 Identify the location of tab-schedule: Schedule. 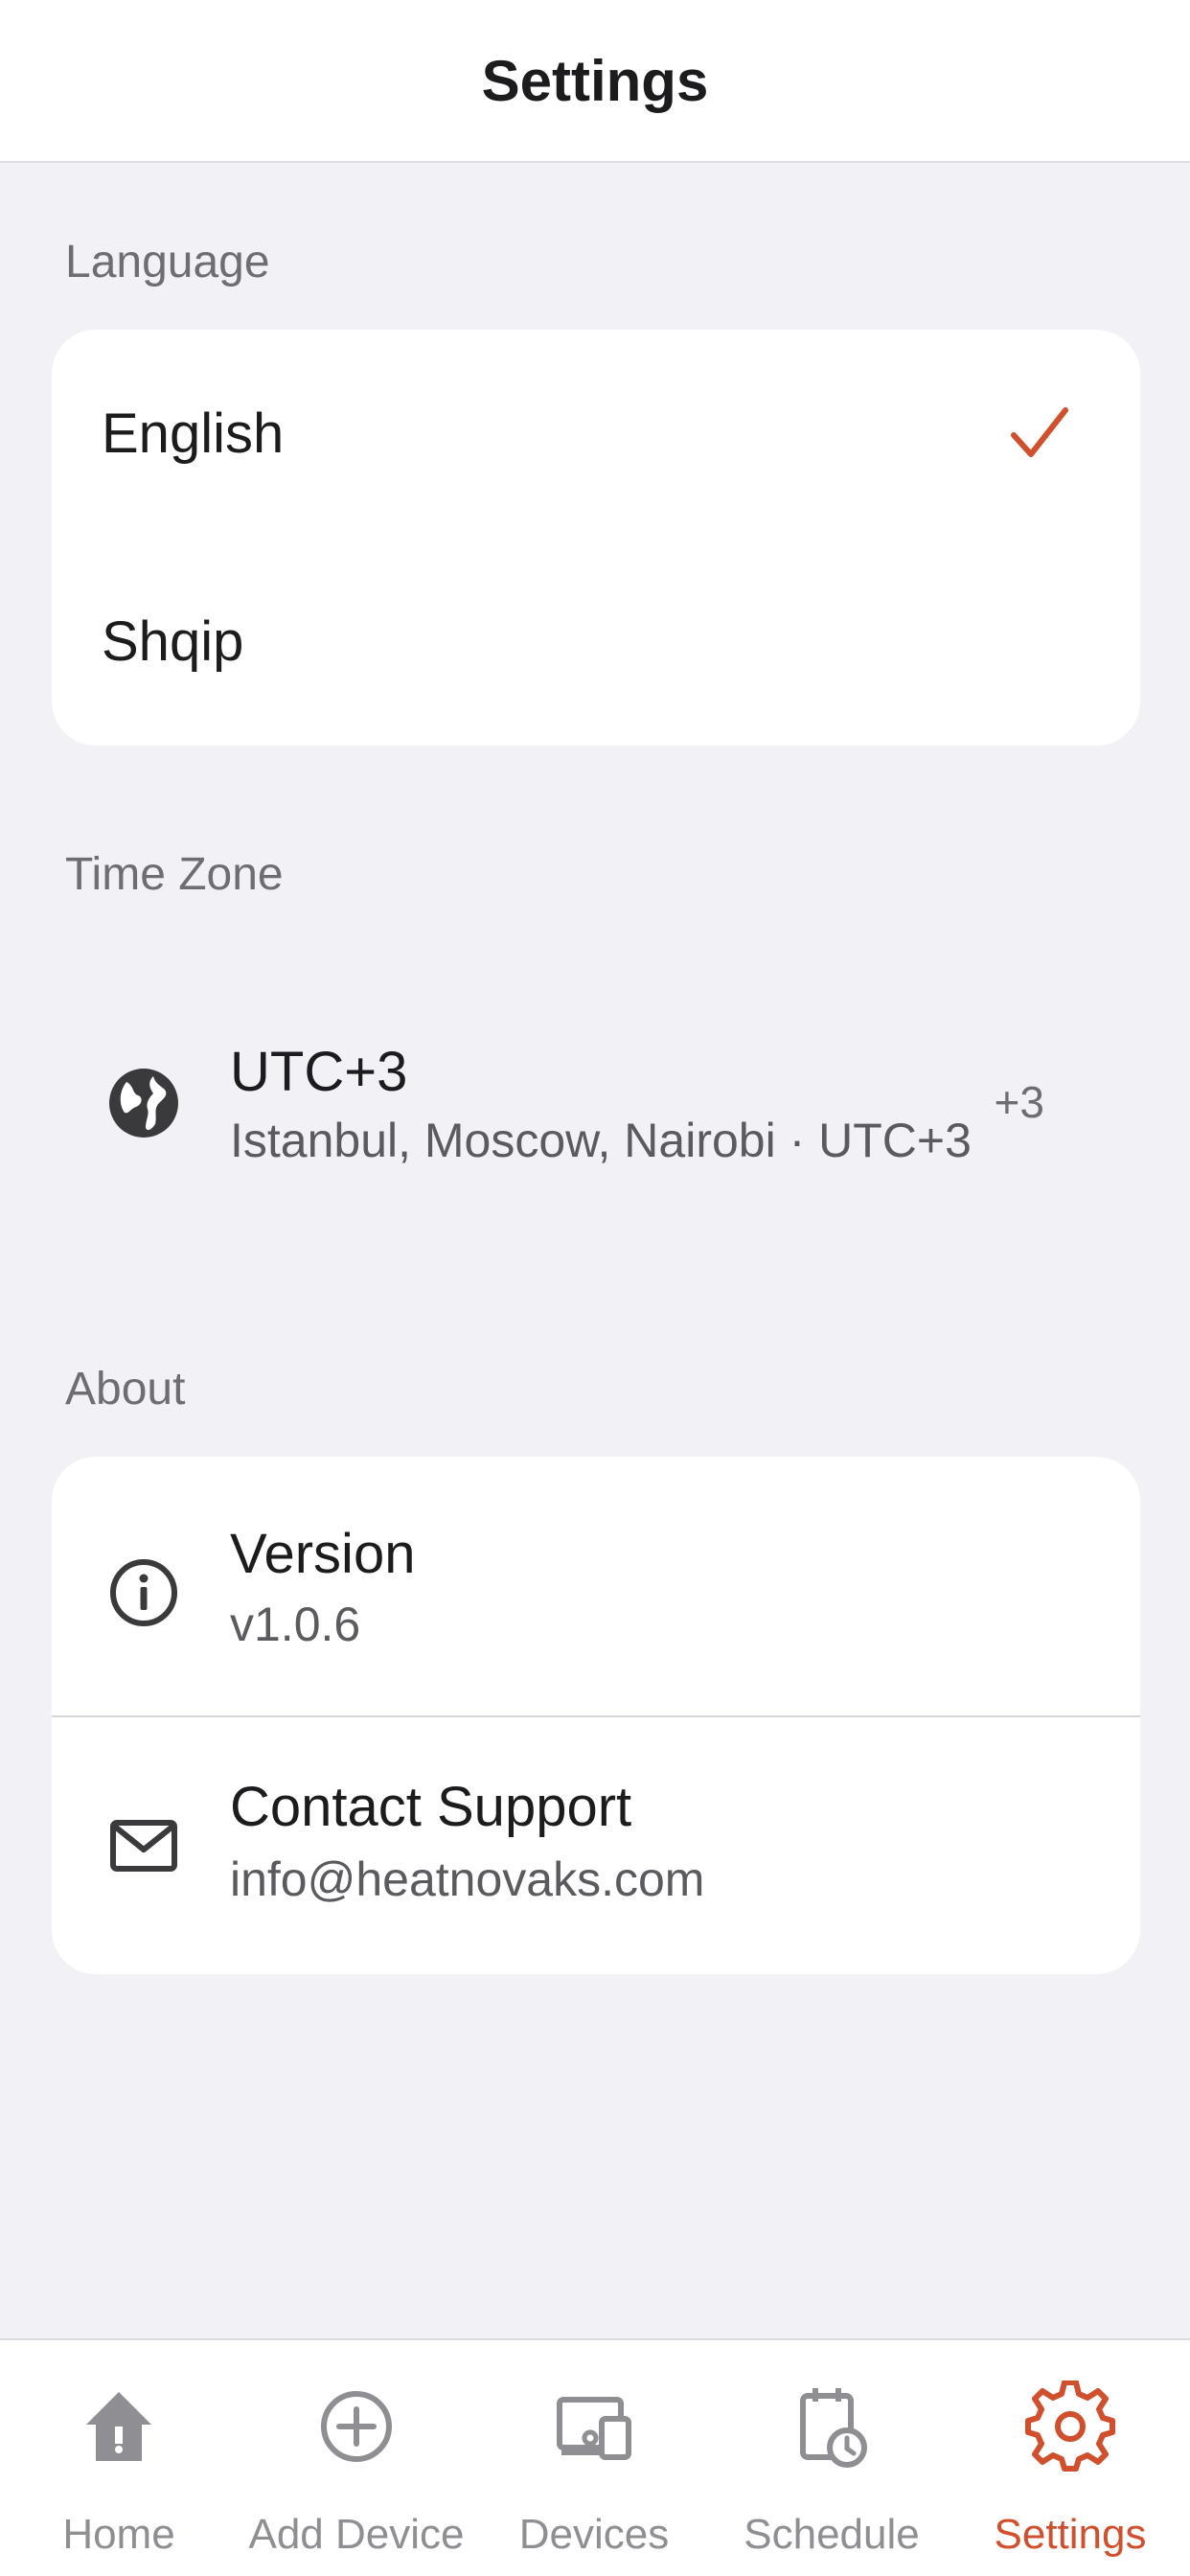
(832, 2458).